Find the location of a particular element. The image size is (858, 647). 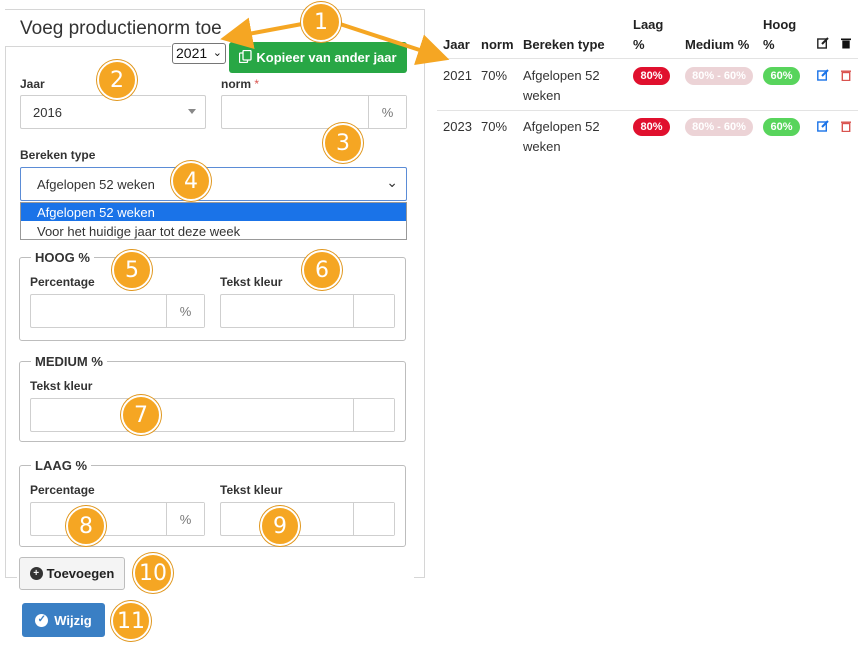

callout-arrows is located at coordinates (335, 41).